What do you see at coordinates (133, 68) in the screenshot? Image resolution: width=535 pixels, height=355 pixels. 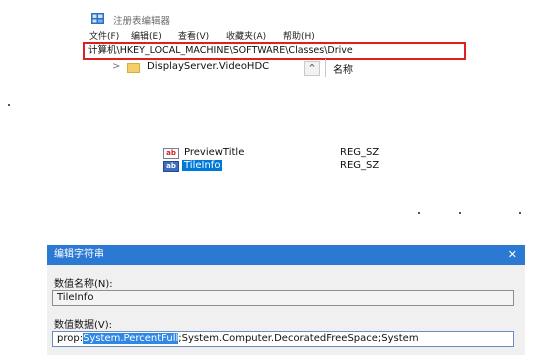 I see `folder-icon` at bounding box center [133, 68].